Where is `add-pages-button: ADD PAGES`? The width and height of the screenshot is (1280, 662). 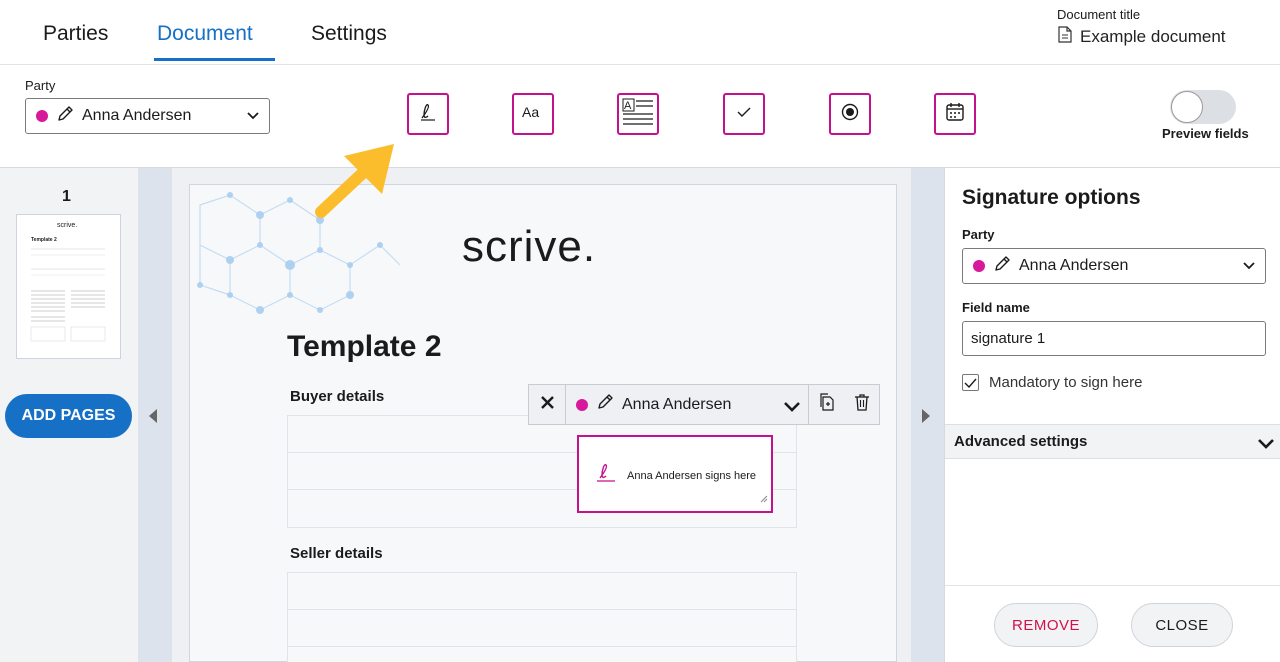
add-pages-button: ADD PAGES is located at coordinates (68, 416).